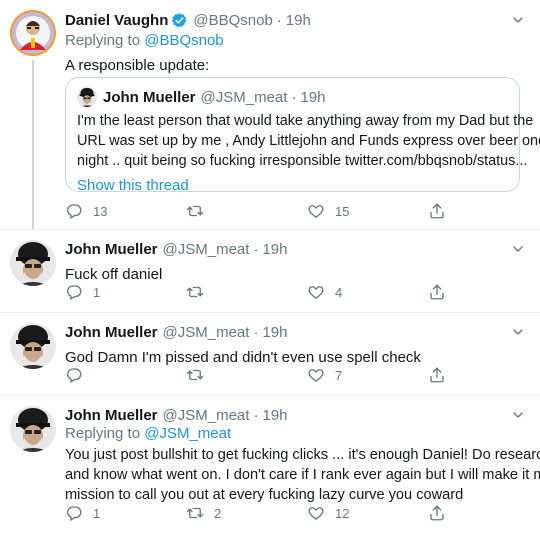 The image size is (540, 538). I want to click on quoted-tweet-header: John Mueller @JSM_meat · 19h, so click(292, 97).